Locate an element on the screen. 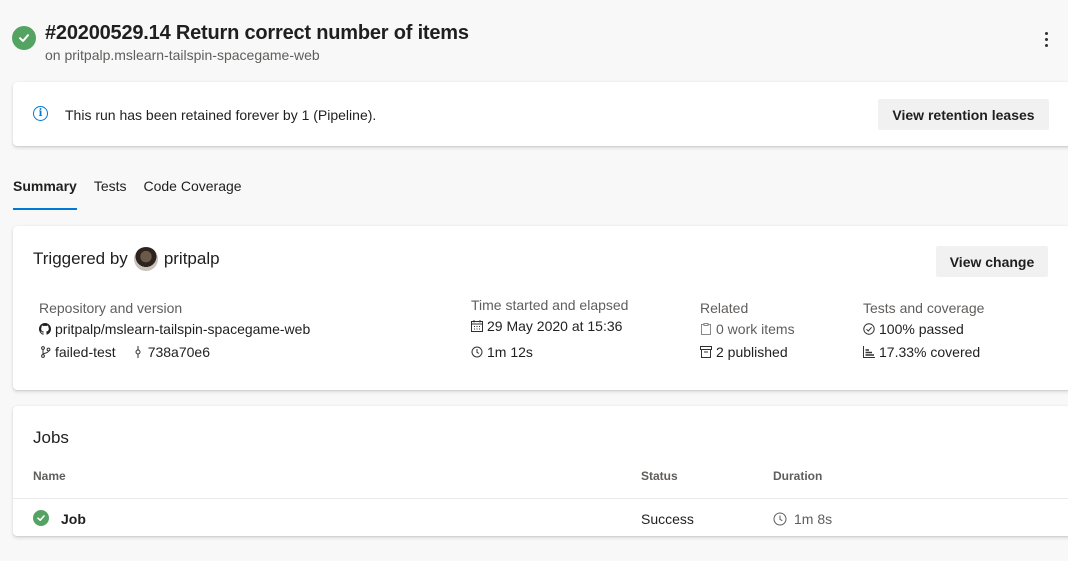 The image size is (1068, 561). related-label: Related is located at coordinates (724, 308).